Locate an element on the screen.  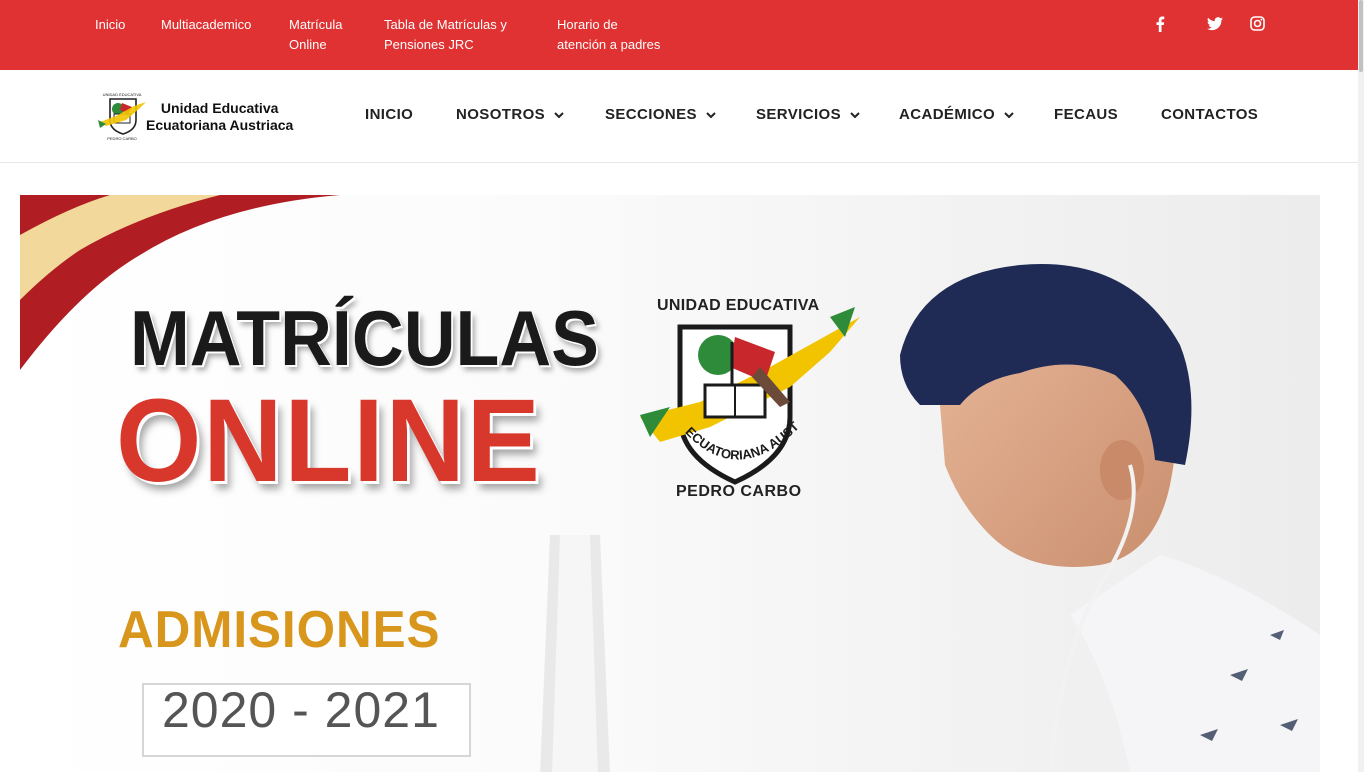
nav-label: SERVICIOS is located at coordinates (799, 114).